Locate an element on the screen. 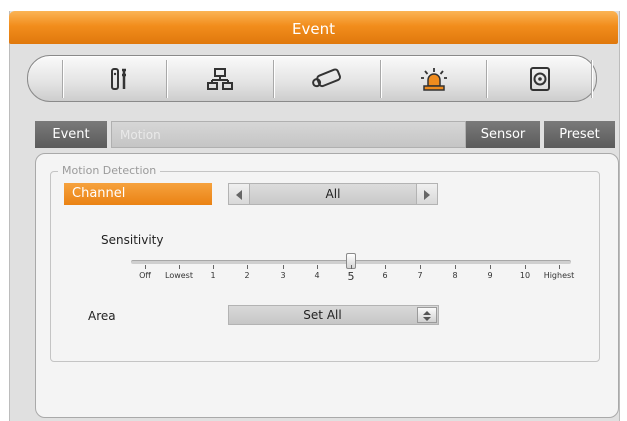  storage-disk-icon is located at coordinates (540, 79).